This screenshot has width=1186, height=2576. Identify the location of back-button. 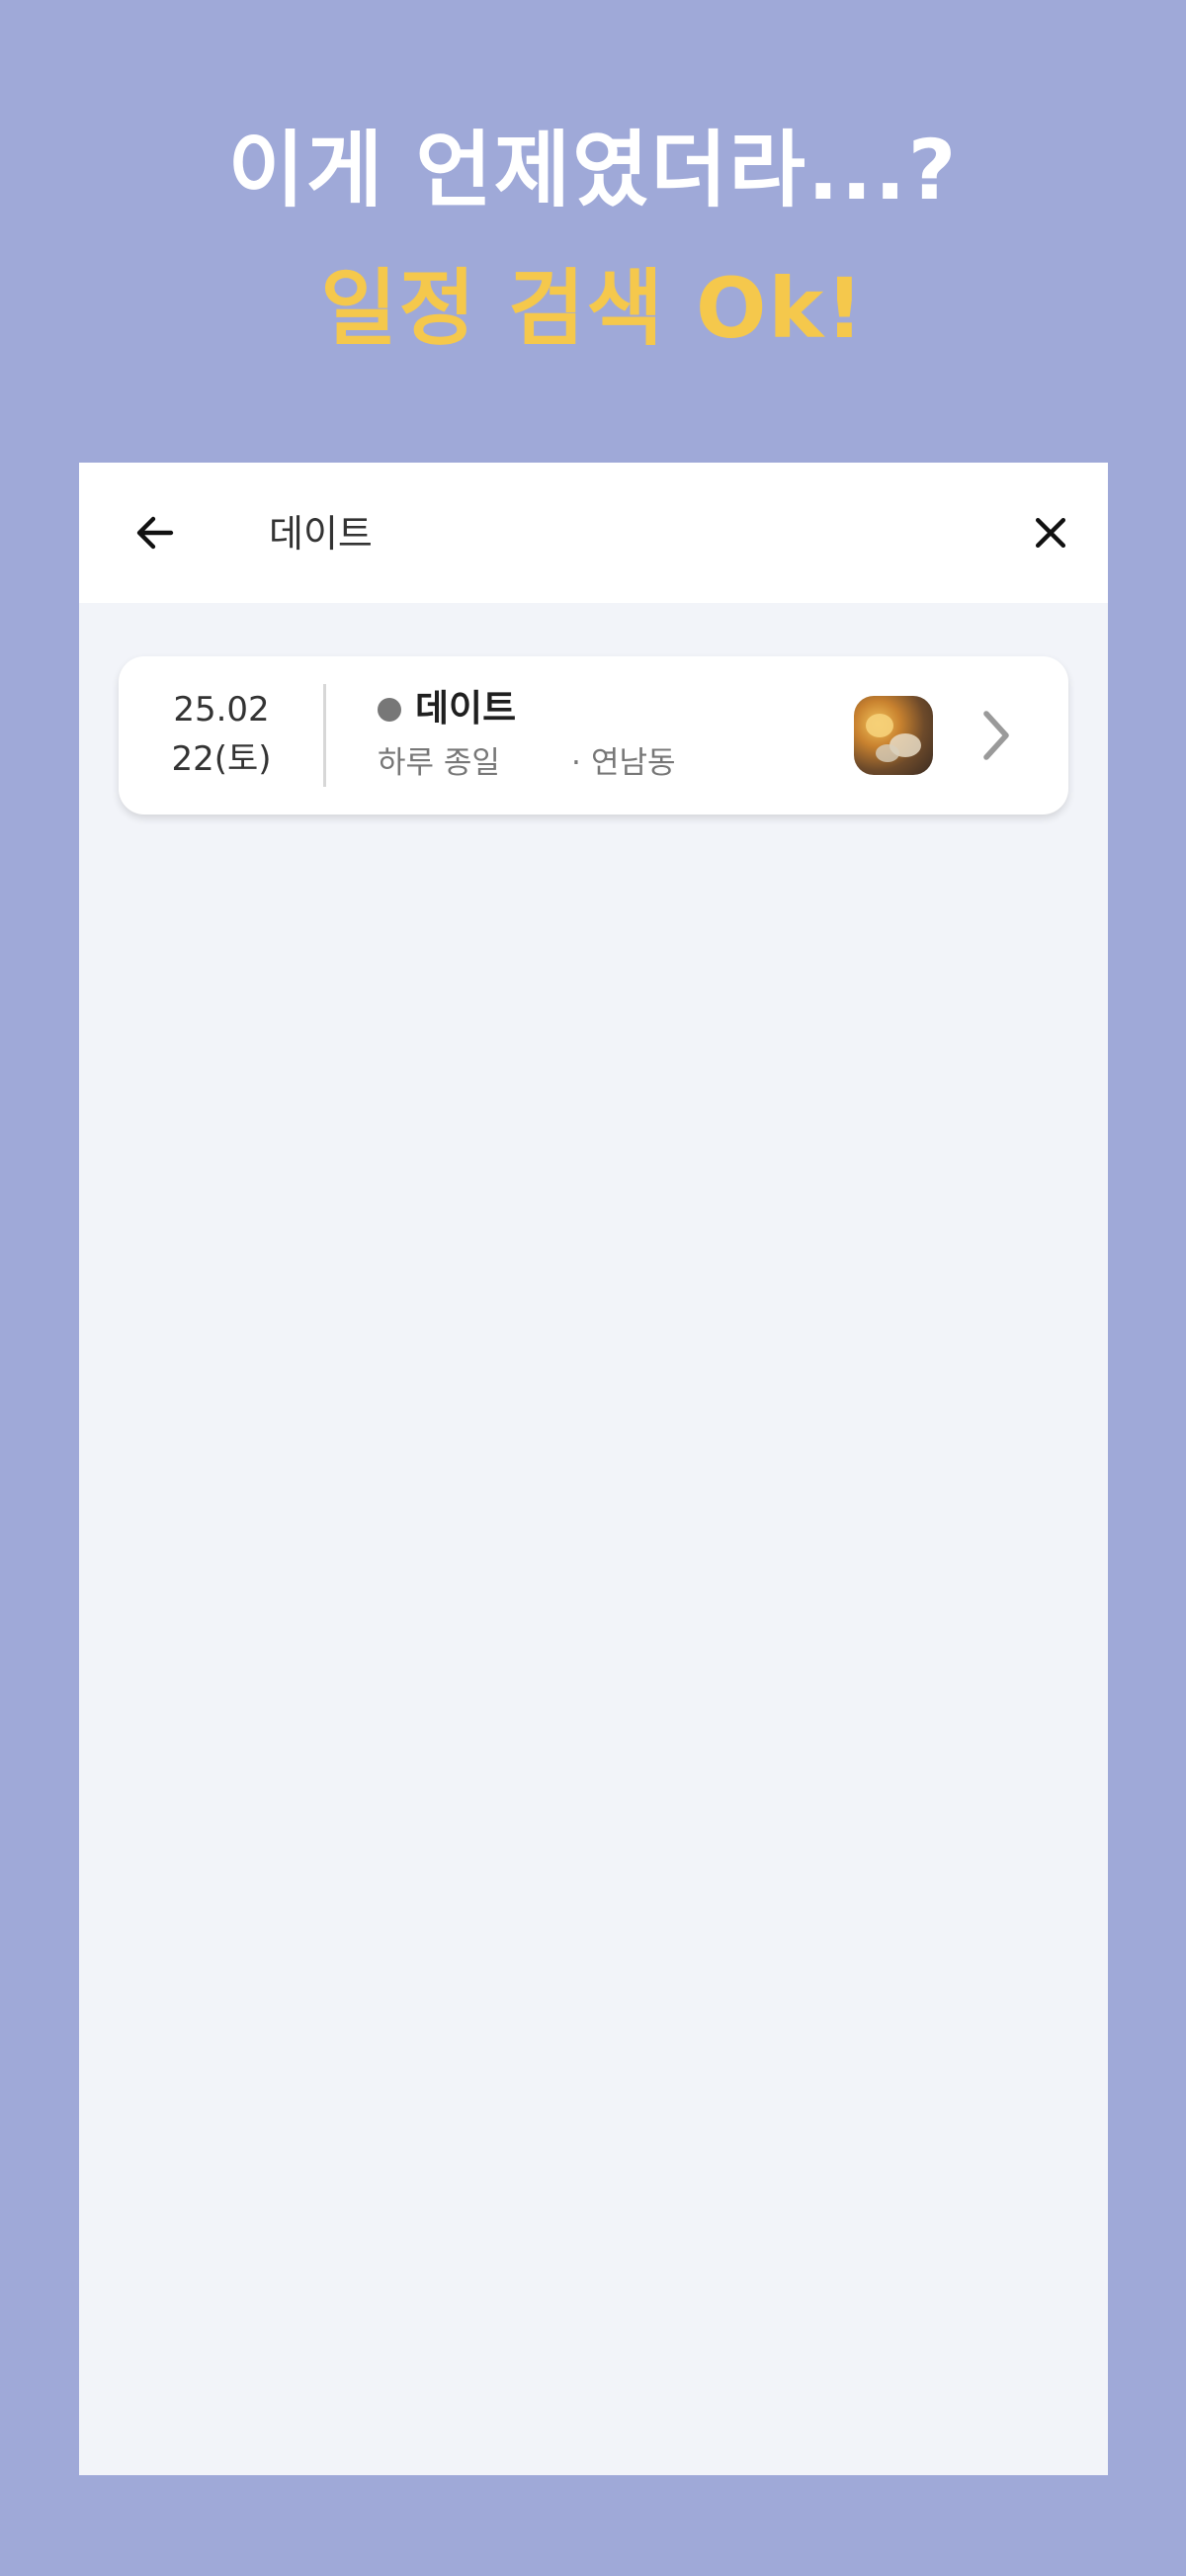
(155, 532).